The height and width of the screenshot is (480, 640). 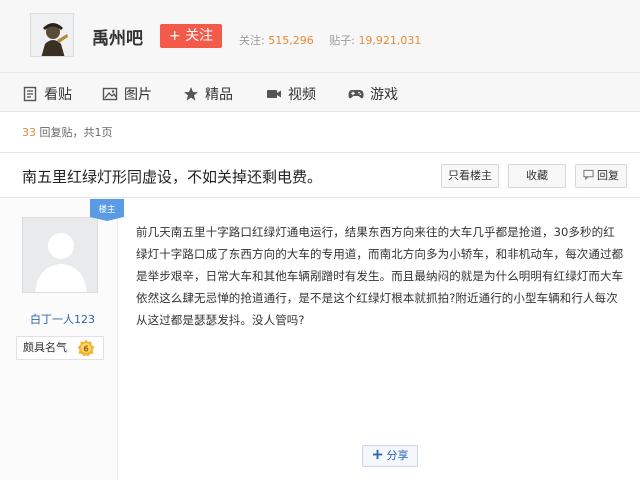 What do you see at coordinates (356, 94) in the screenshot?
I see `gamepad-icon` at bounding box center [356, 94].